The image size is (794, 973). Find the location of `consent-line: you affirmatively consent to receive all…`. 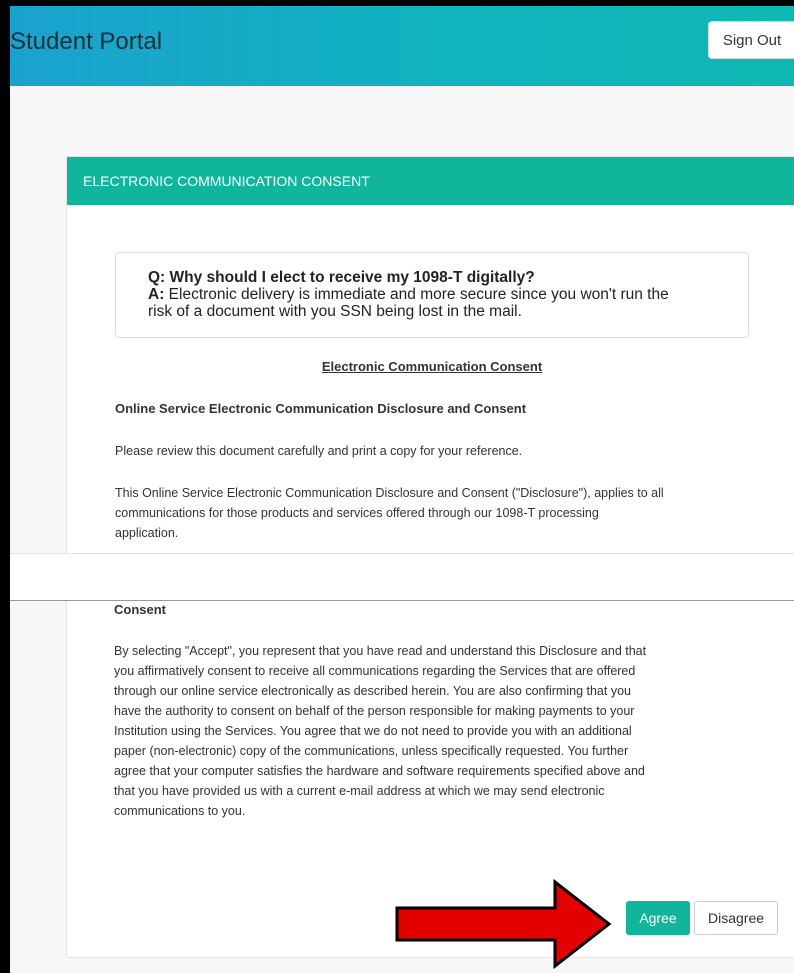

consent-line: you affirmatively consent to receive all… is located at coordinates (375, 671).